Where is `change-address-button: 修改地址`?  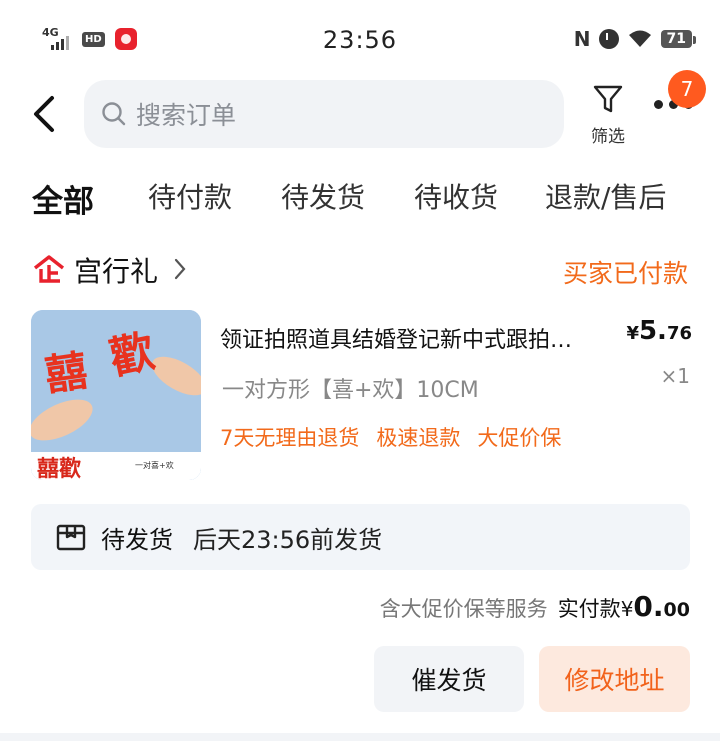
change-address-button: 修改地址 is located at coordinates (614, 679).